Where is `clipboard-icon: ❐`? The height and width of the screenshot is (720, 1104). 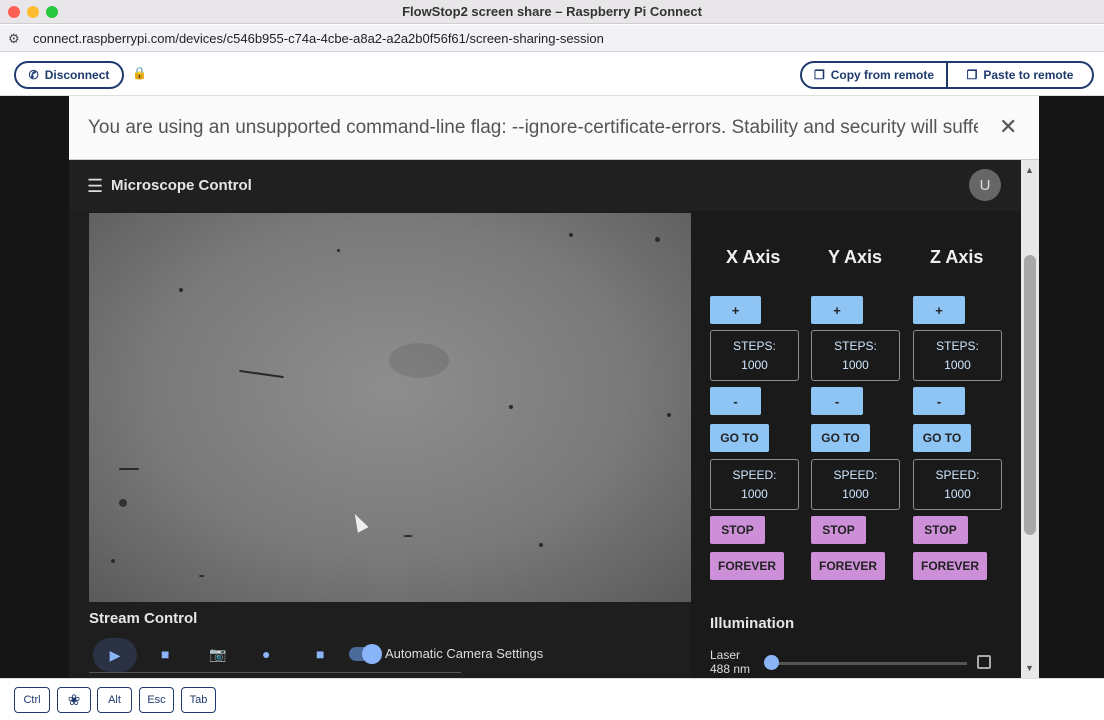
clipboard-icon: ❐ is located at coordinates (819, 75).